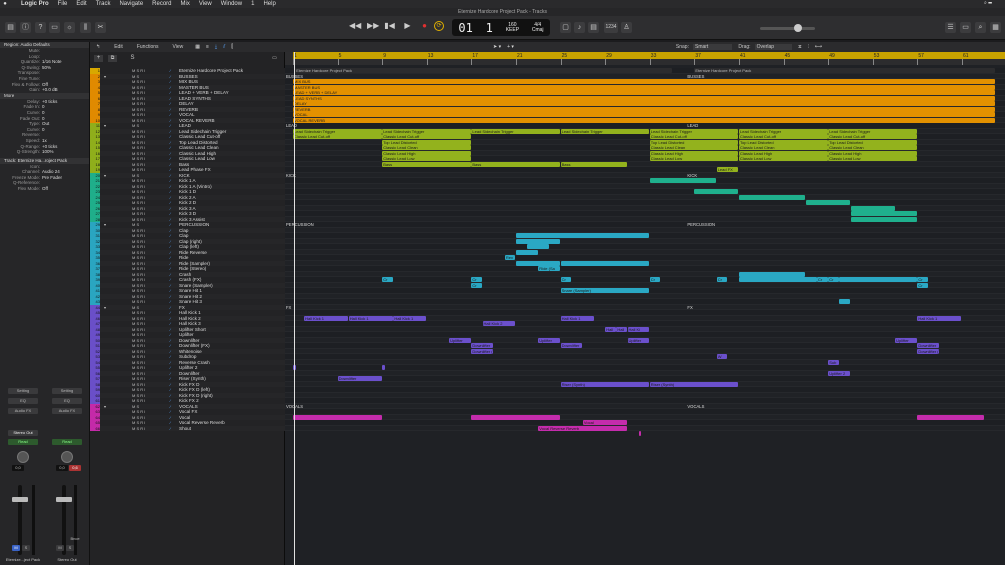 The image size is (1005, 565). What do you see at coordinates (16, 548) in the screenshot?
I see `mute-button: M` at bounding box center [16, 548].